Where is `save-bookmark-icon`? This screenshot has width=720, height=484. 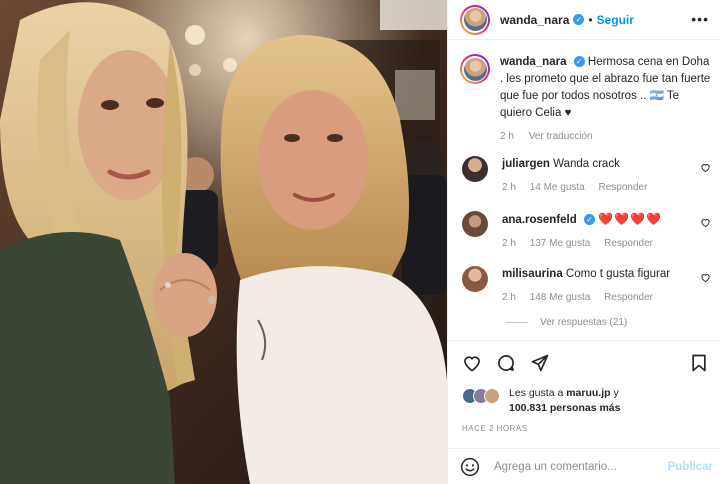
save-bookmark-icon is located at coordinates (699, 363).